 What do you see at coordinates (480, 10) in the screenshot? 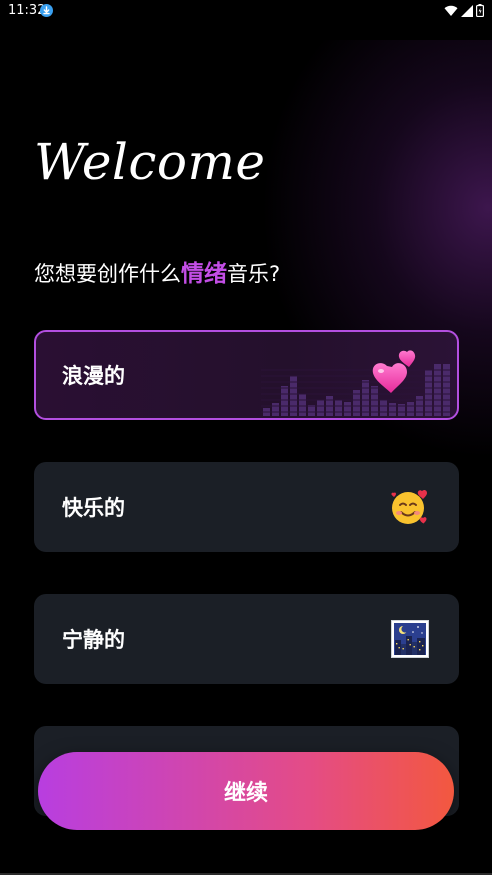
I see `battery-icon` at bounding box center [480, 10].